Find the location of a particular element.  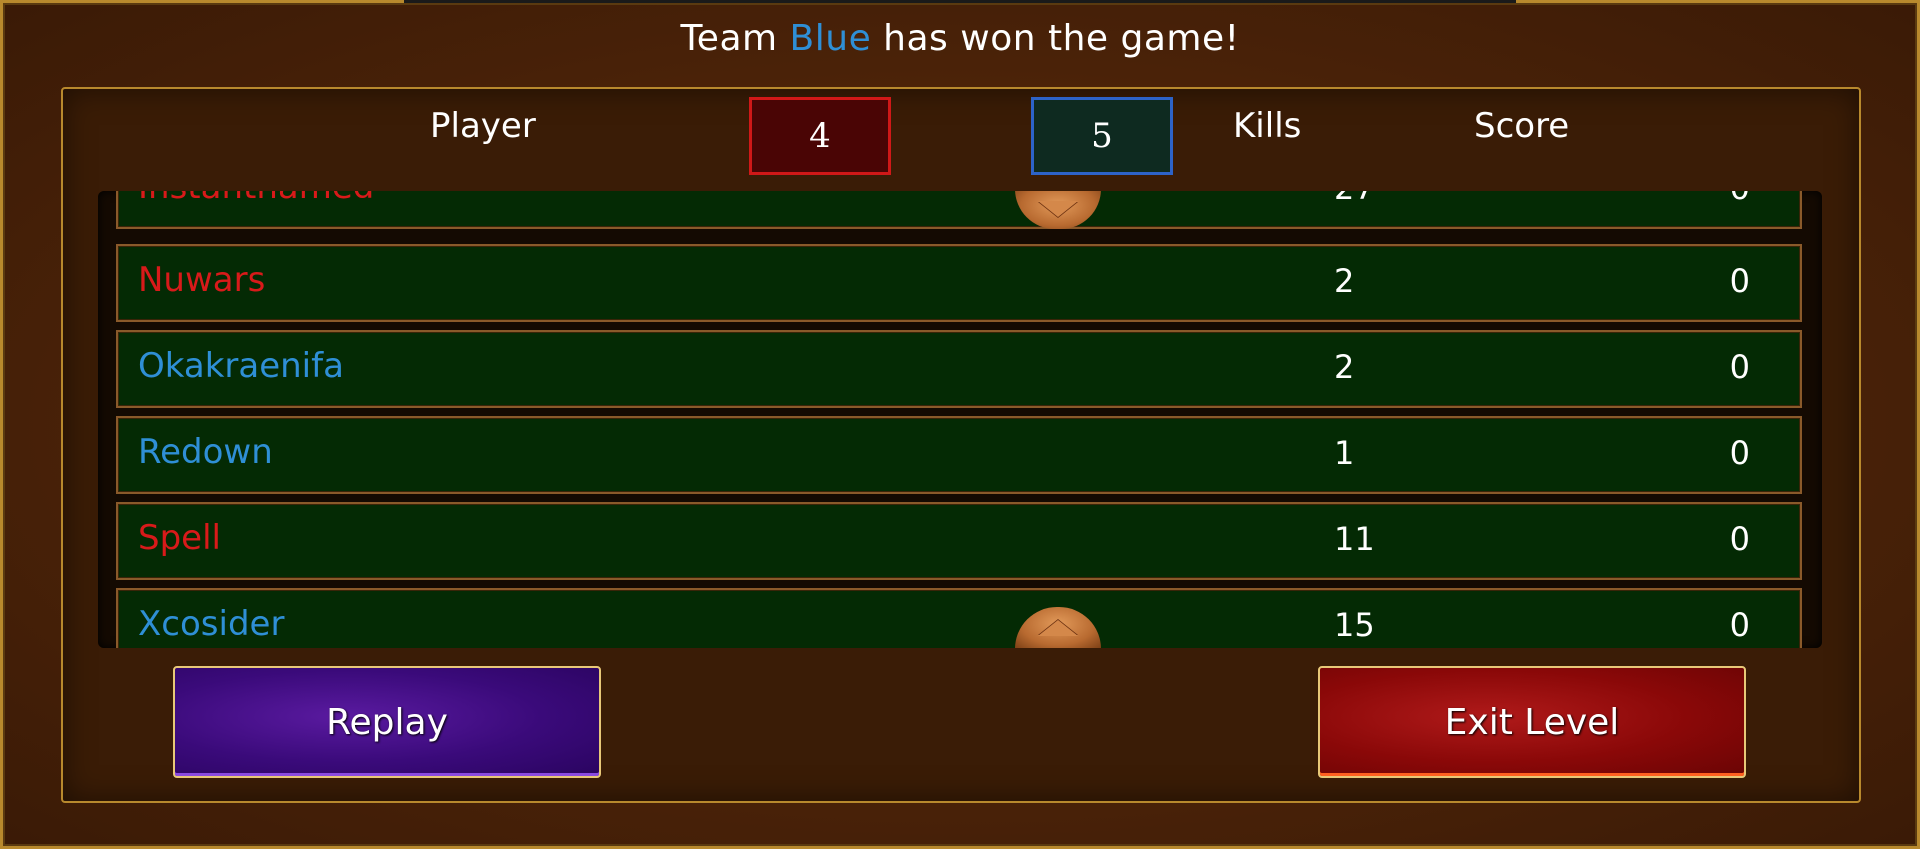

list-item: Nuwars 2 0 is located at coordinates (959, 283).